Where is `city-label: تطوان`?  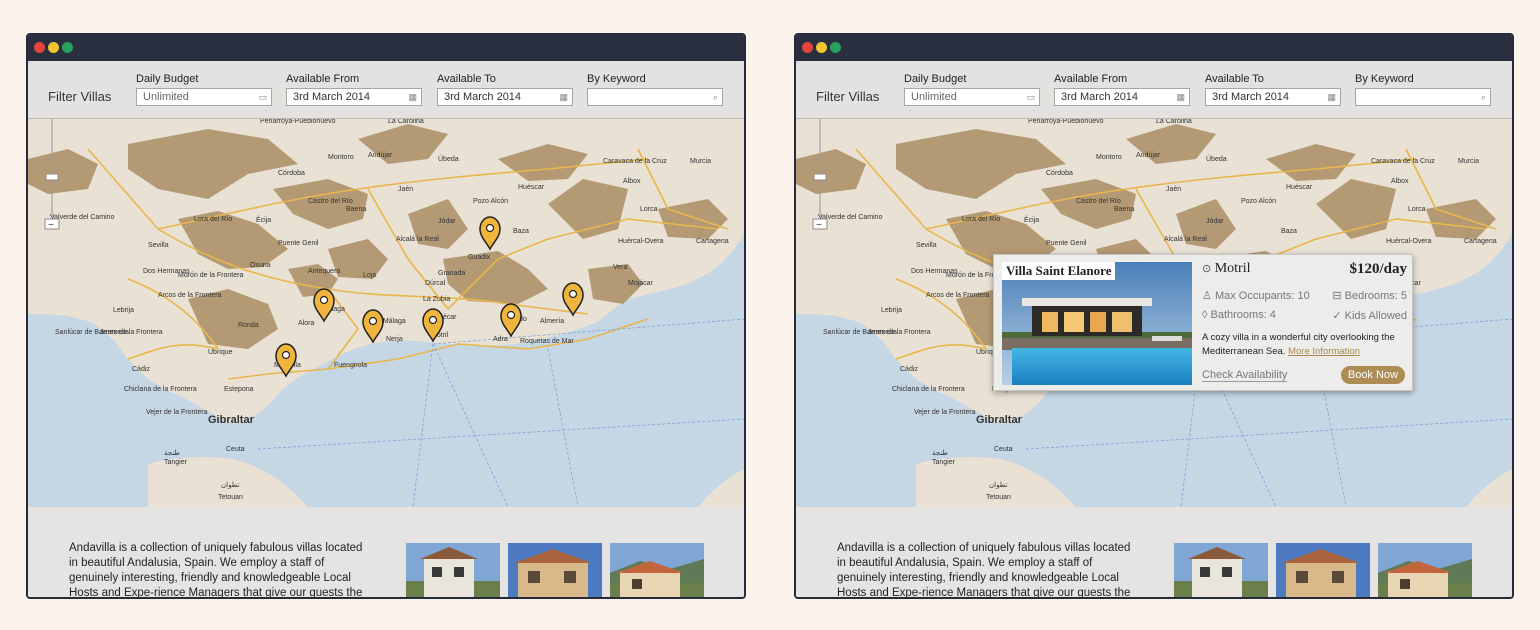
city-label: تطوان is located at coordinates (230, 485).